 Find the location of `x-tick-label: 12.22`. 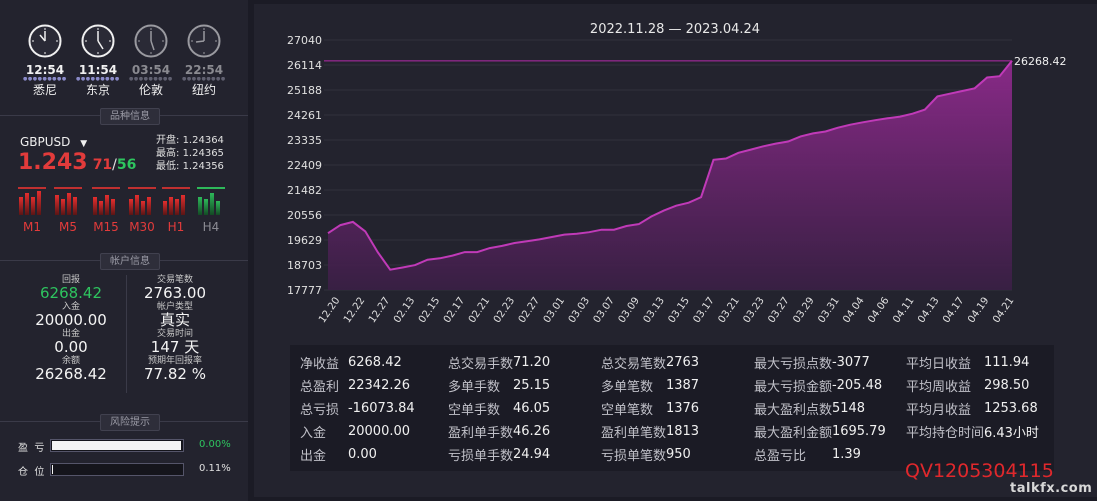

x-tick-label: 12.22 is located at coordinates (354, 310).